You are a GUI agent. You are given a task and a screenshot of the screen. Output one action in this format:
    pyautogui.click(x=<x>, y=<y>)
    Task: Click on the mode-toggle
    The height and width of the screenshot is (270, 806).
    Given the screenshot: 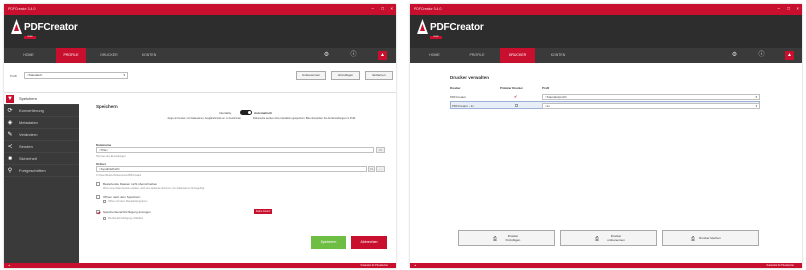 What is the action you would take?
    pyautogui.click(x=246, y=112)
    